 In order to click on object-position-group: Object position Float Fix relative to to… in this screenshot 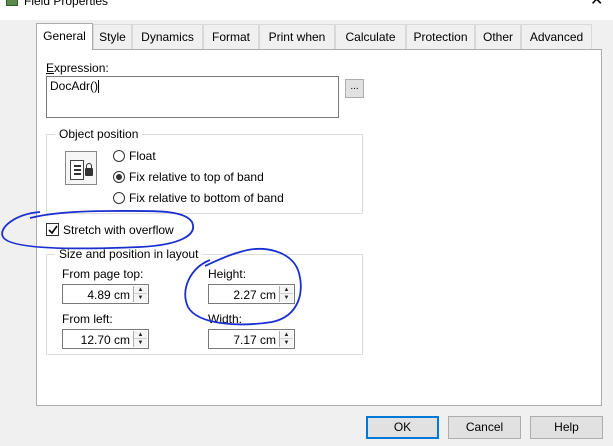, I will do `click(204, 170)`.